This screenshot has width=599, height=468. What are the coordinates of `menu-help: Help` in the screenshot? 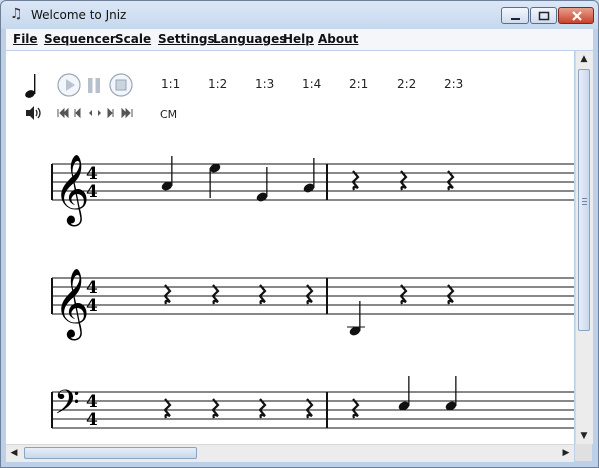 It's located at (298, 39).